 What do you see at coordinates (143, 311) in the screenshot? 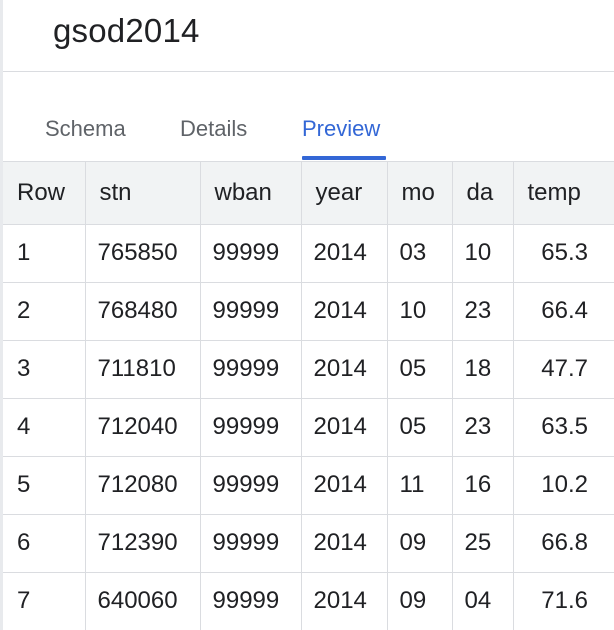
I see `cell-stn: 768480` at bounding box center [143, 311].